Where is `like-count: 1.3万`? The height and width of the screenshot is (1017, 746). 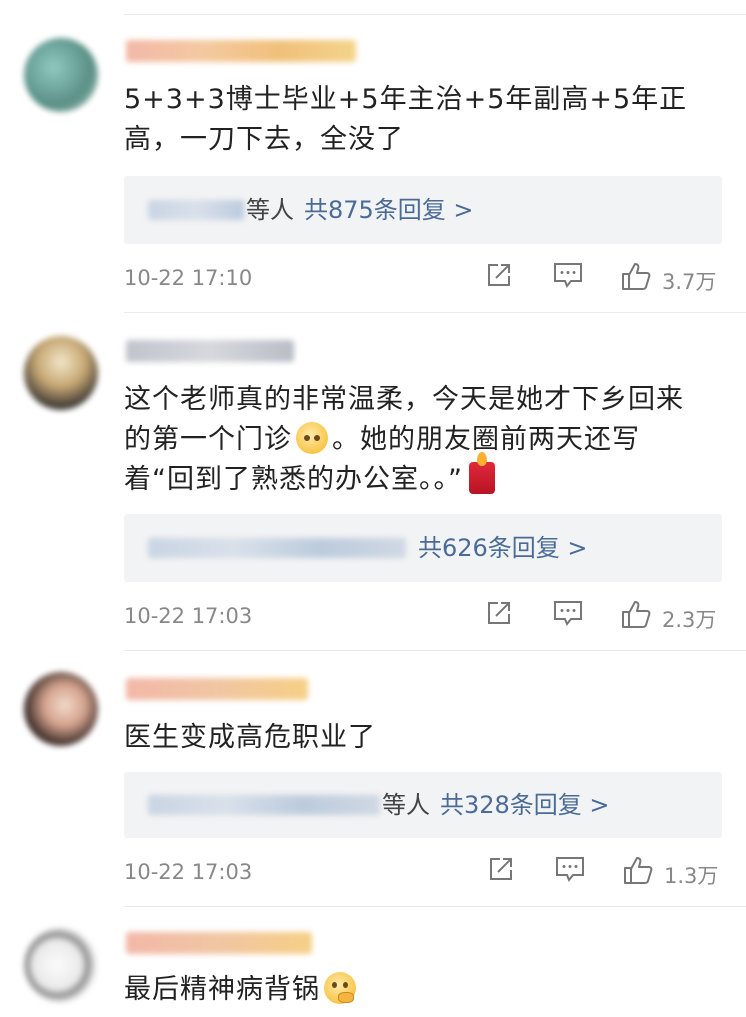 like-count: 1.3万 is located at coordinates (691, 876).